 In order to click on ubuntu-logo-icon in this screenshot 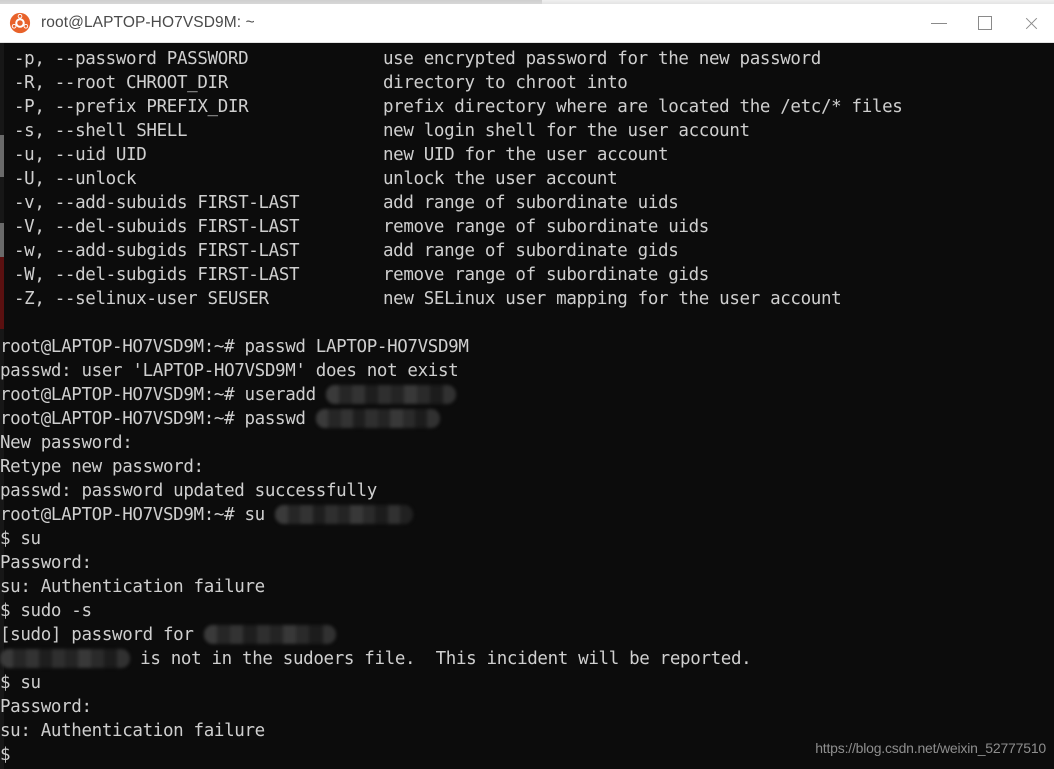, I will do `click(20, 23)`.